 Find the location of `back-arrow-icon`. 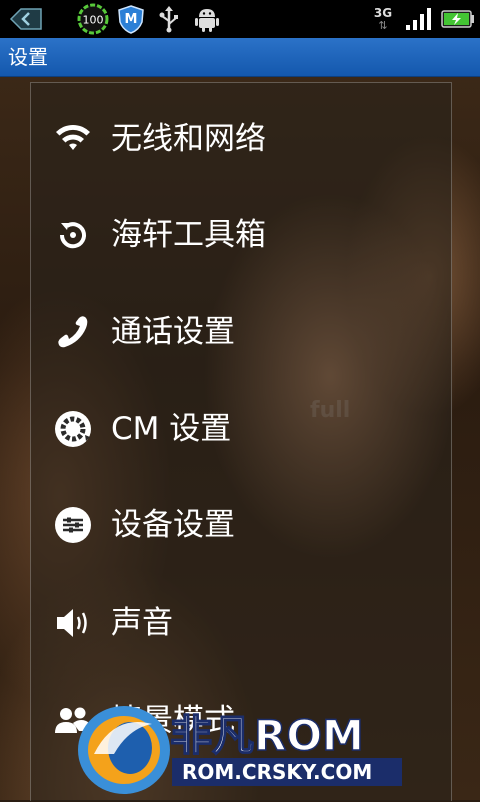

back-arrow-icon is located at coordinates (26, 19).